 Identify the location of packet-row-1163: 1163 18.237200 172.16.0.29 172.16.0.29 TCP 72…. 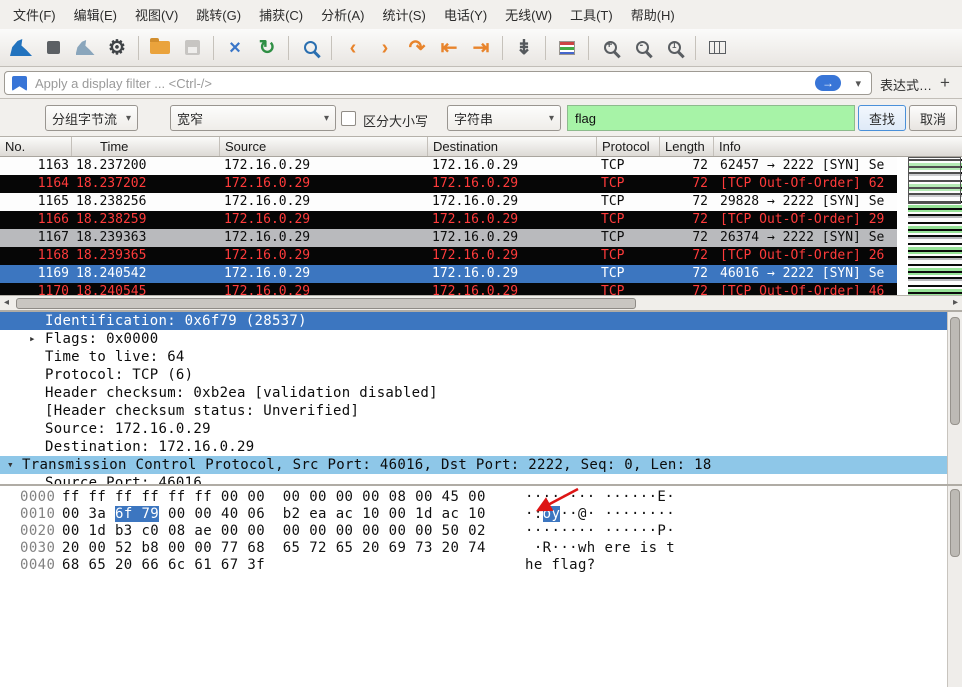
(448, 166).